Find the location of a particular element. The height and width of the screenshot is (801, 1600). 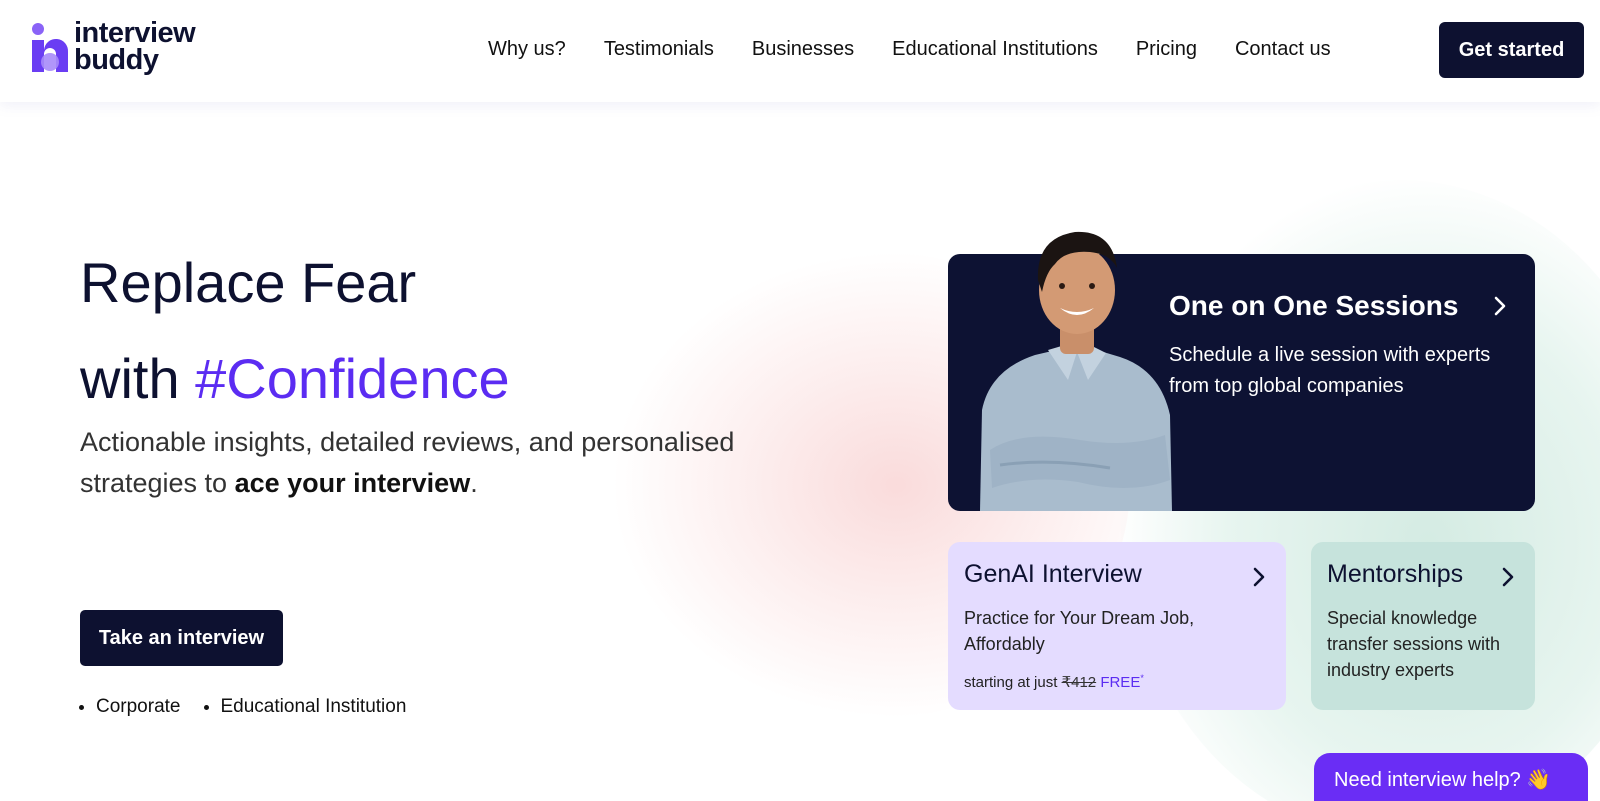

interview-help-button: Need interview help? 👋 is located at coordinates (1451, 777).